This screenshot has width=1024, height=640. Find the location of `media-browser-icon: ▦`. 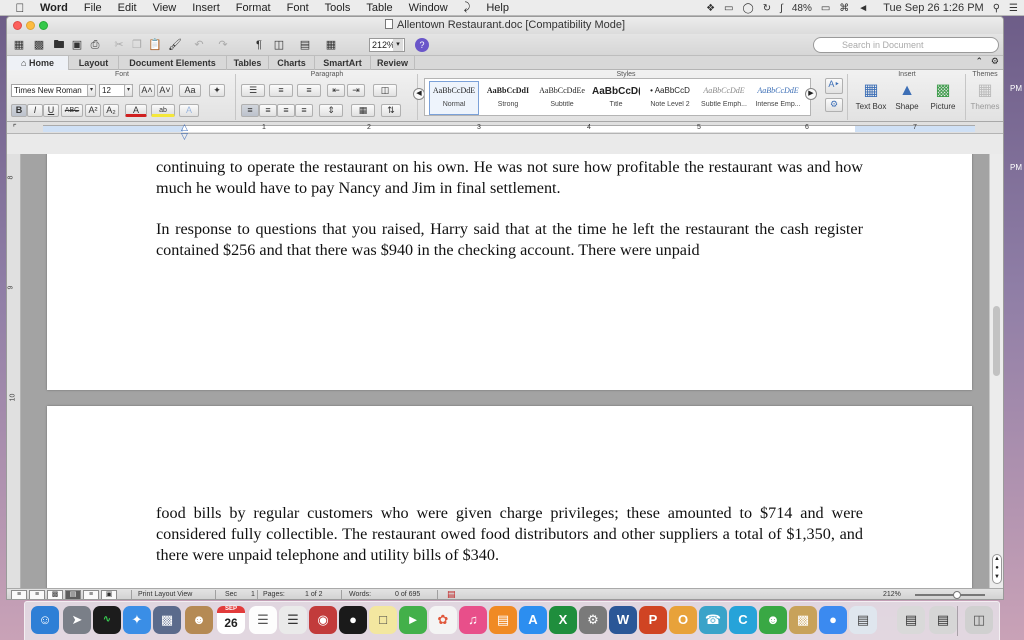

media-browser-icon: ▦ is located at coordinates (331, 45).